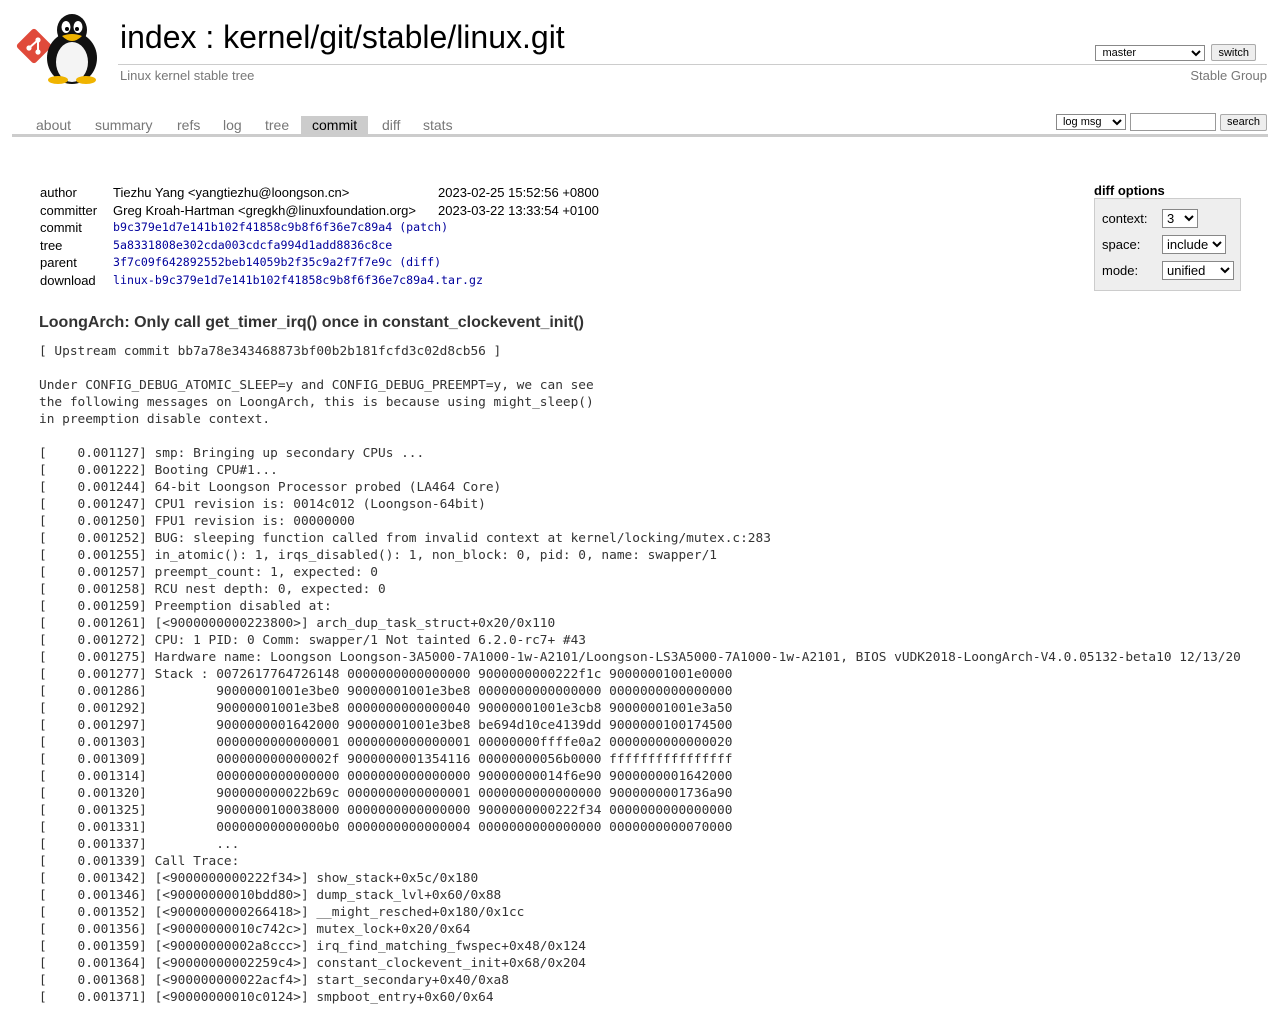 The height and width of the screenshot is (1024, 1280). Describe the element at coordinates (1228, 75) in the screenshot. I see `repo-owner: Stable Group` at that location.